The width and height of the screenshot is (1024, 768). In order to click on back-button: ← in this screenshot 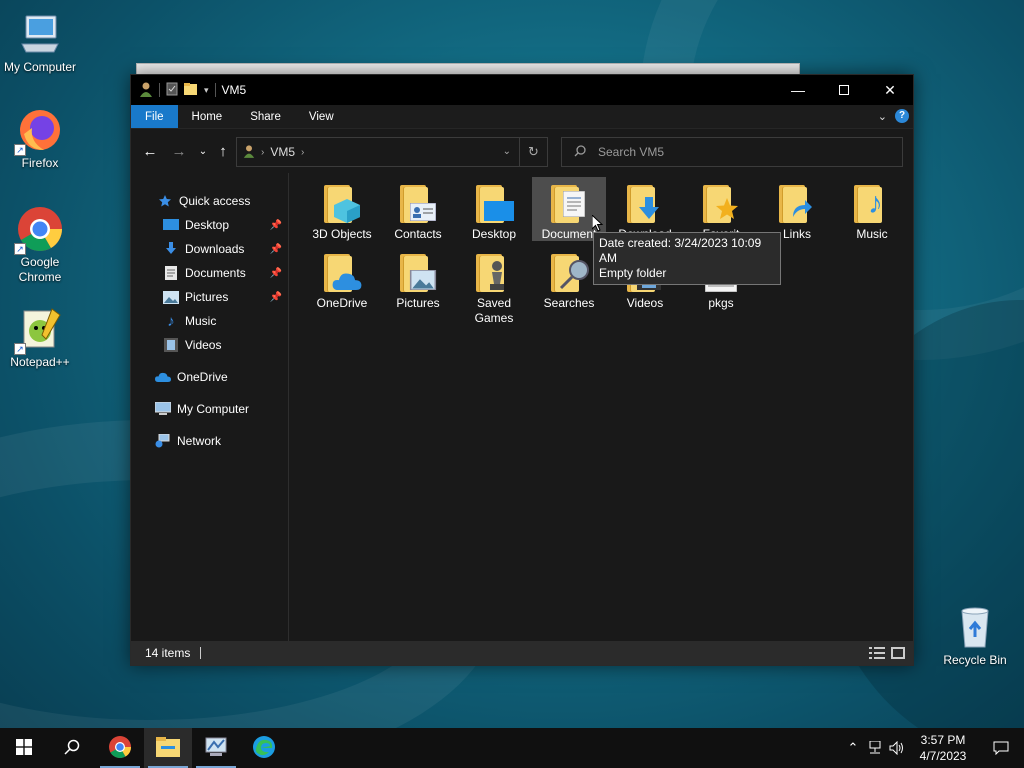, I will do `click(150, 151)`.